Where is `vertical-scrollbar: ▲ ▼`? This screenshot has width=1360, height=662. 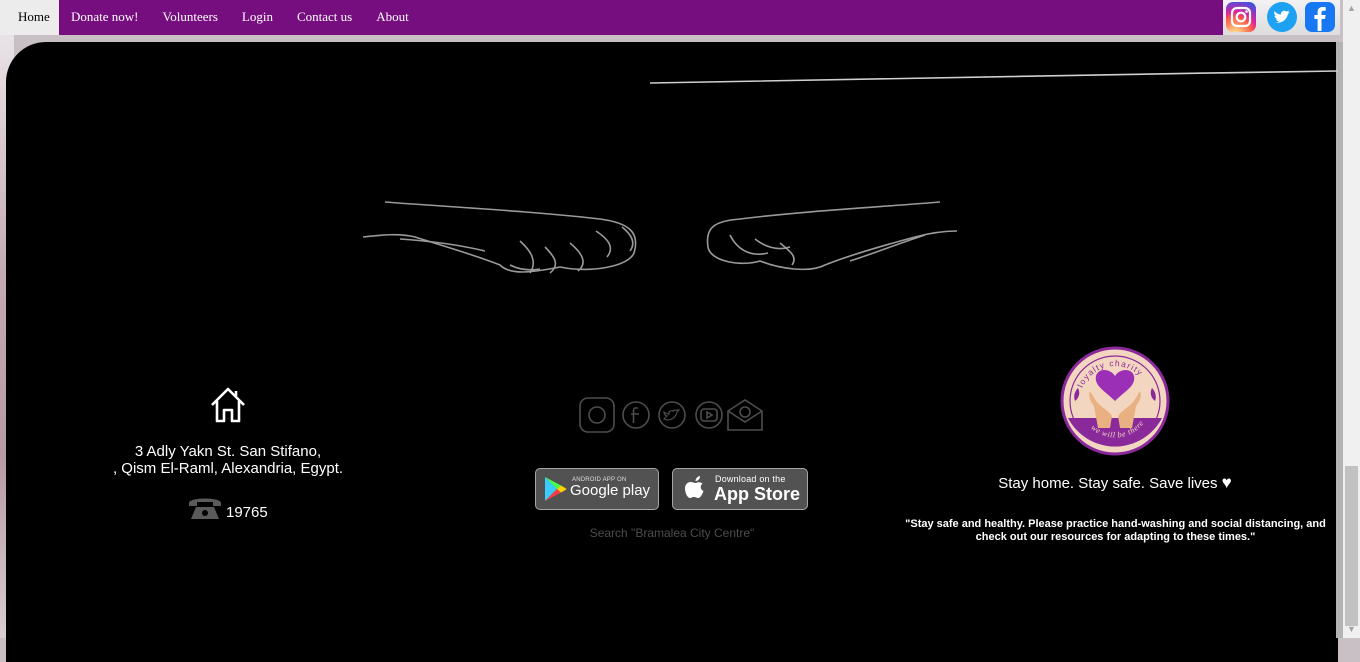
vertical-scrollbar: ▲ ▼ is located at coordinates (1351, 319).